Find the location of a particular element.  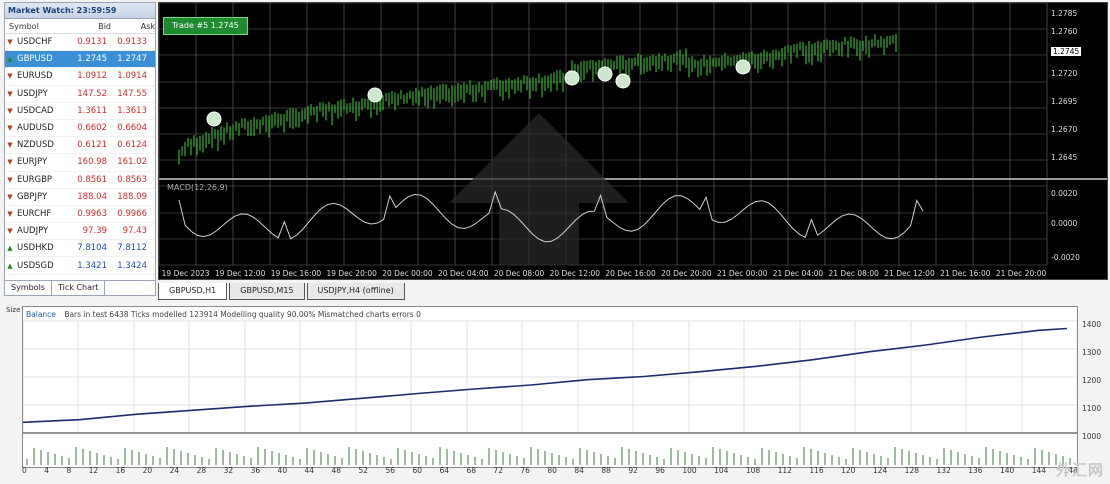

row-bid: 97.39 is located at coordinates (94, 231).